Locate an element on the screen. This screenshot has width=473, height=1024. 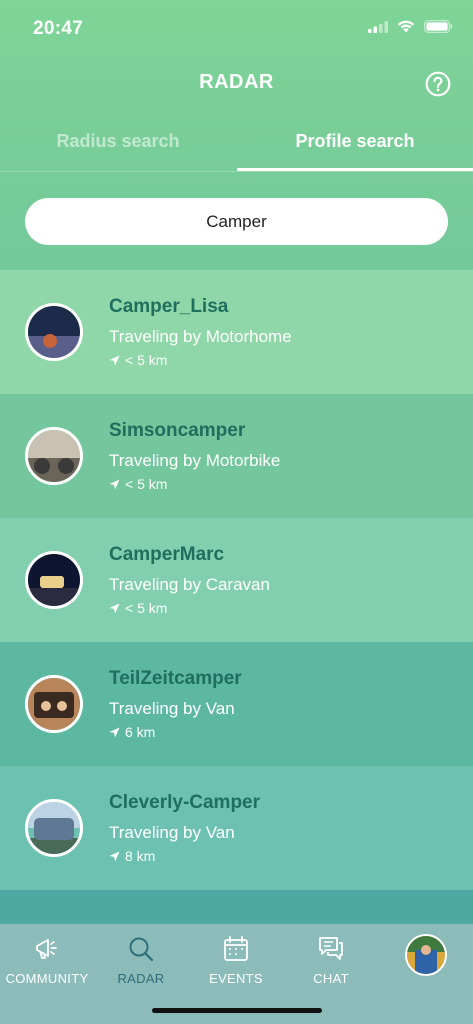
list-item: CamperMarc Traveling by Caravan < 5 km is located at coordinates (236, 580).